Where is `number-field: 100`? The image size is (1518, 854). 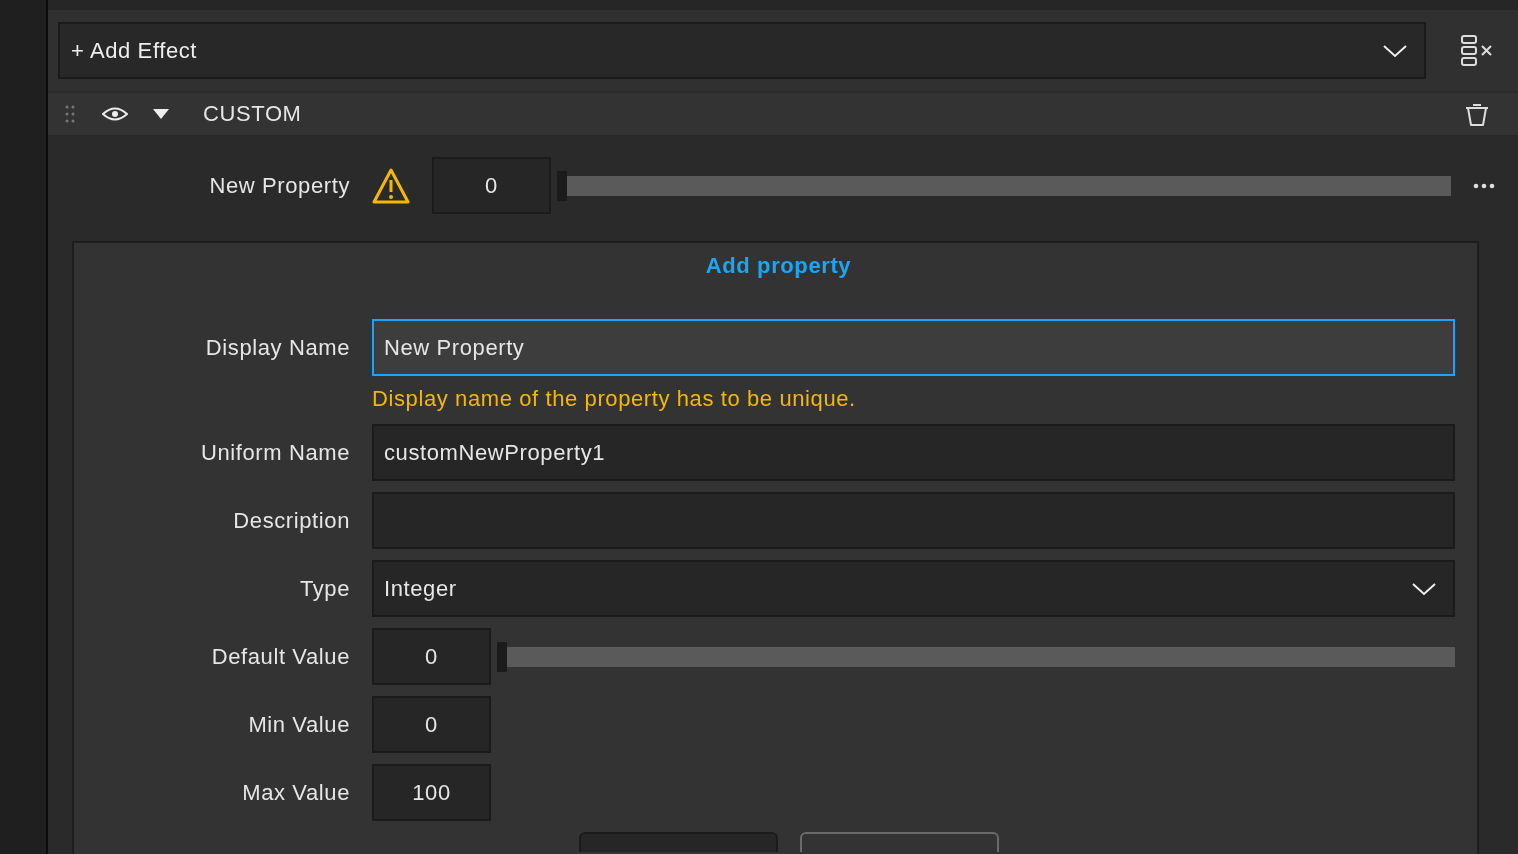 number-field: 100 is located at coordinates (431, 792).